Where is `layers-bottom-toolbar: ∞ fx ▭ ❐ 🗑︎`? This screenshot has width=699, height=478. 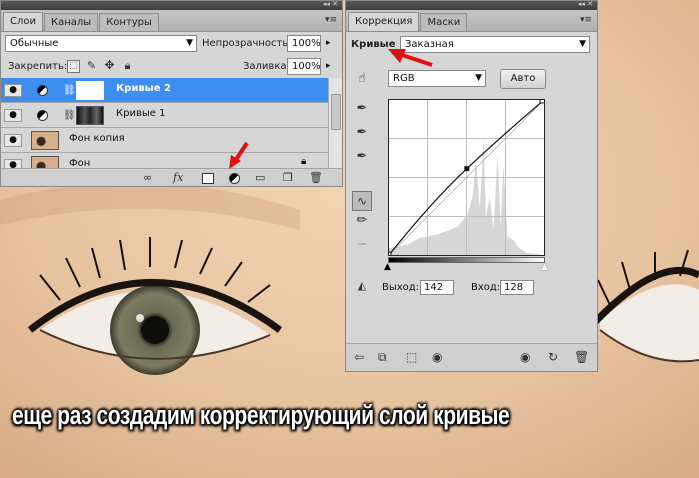 layers-bottom-toolbar: ∞ fx ▭ ❐ 🗑︎ is located at coordinates (171, 177).